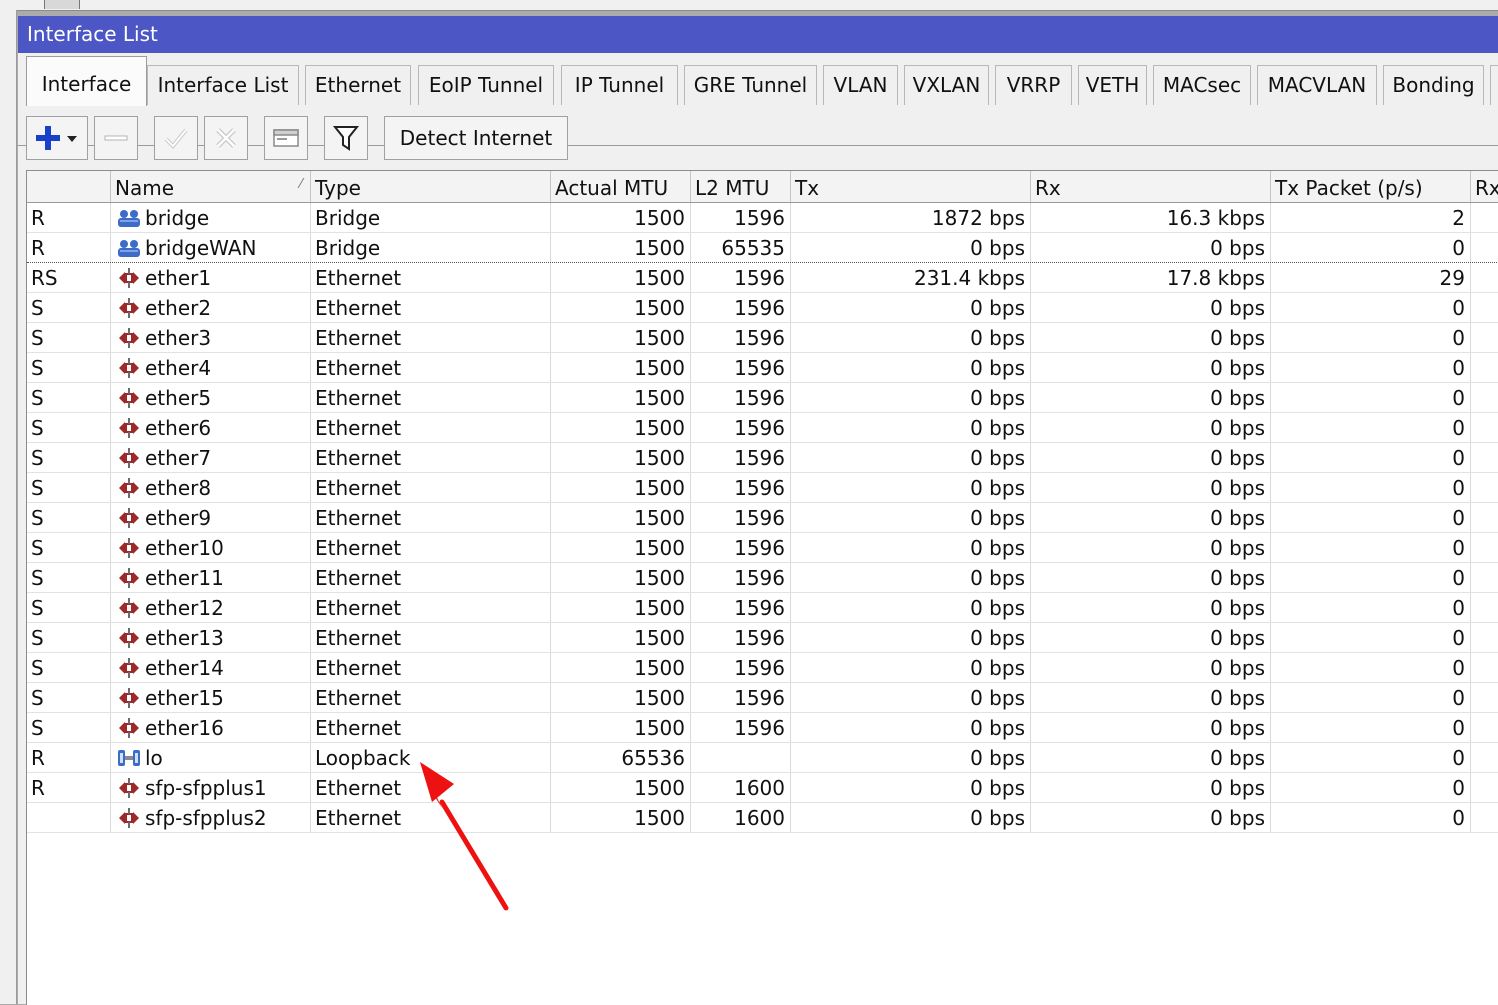  What do you see at coordinates (211, 186) in the screenshot?
I see `column-header-name: Name ⁄` at bounding box center [211, 186].